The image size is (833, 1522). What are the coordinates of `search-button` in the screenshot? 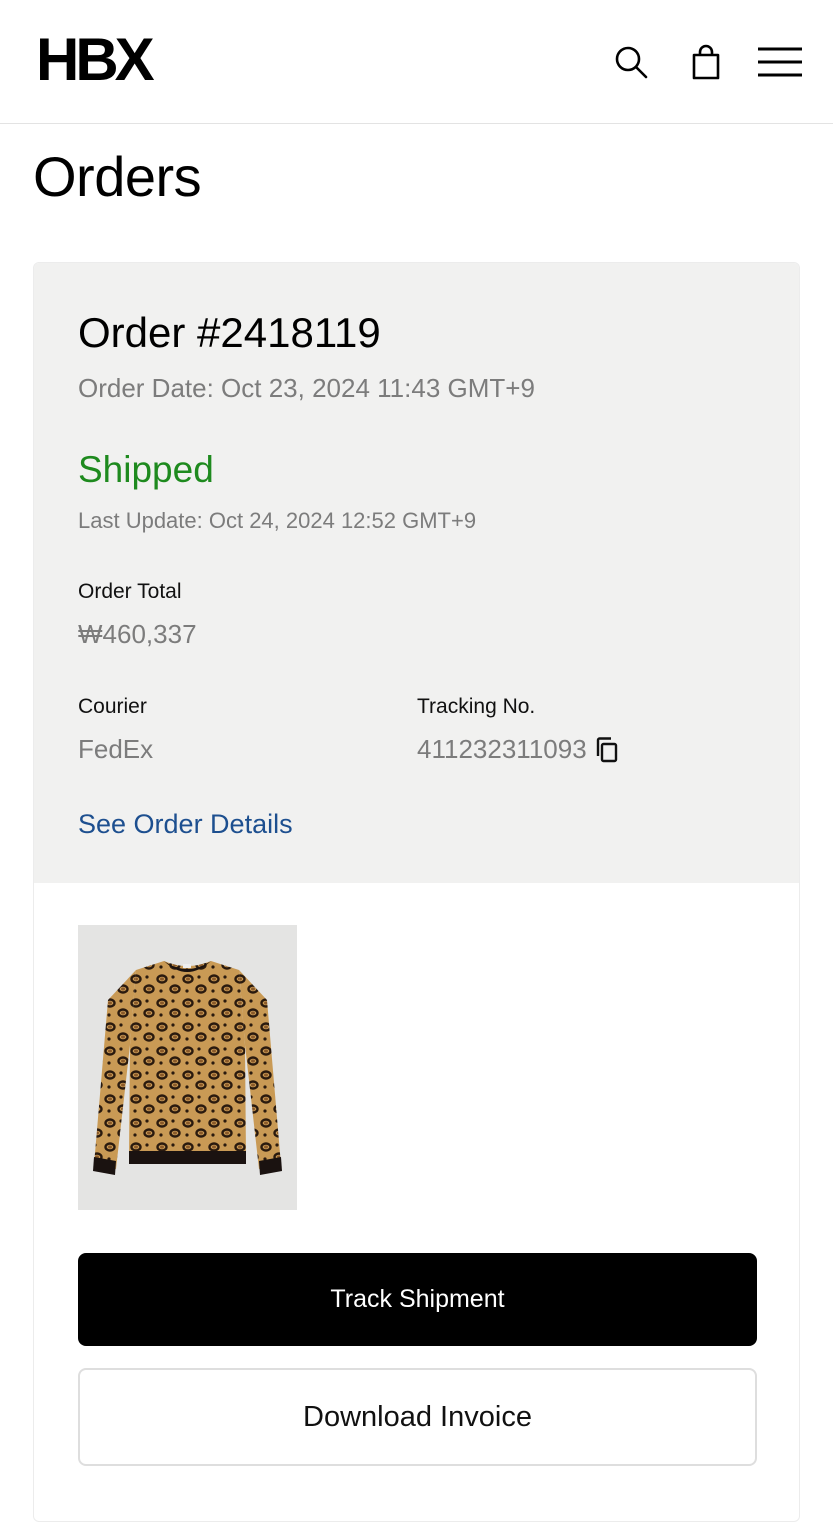 It's located at (631, 62).